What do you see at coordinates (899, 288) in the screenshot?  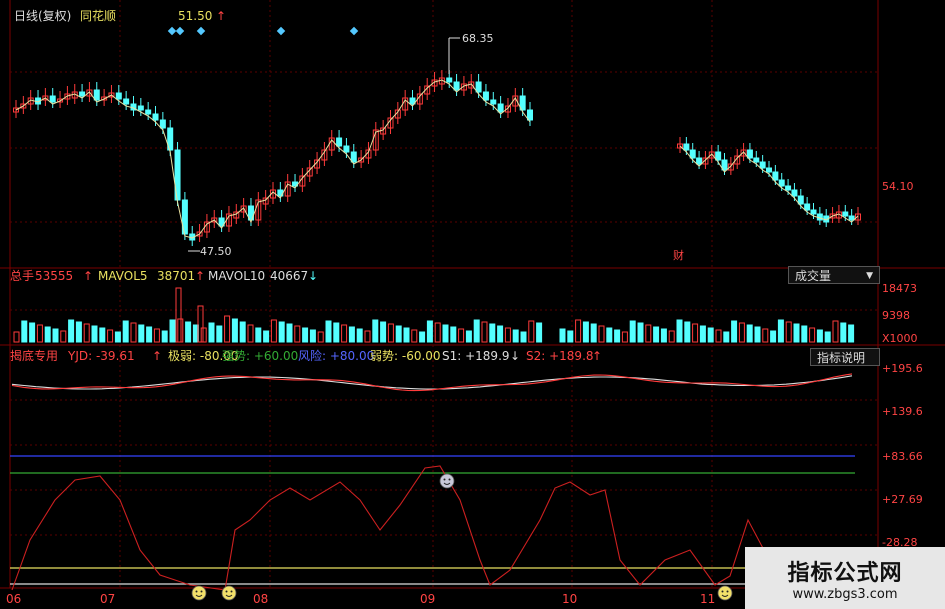 I see `volume-axis-top: 18473` at bounding box center [899, 288].